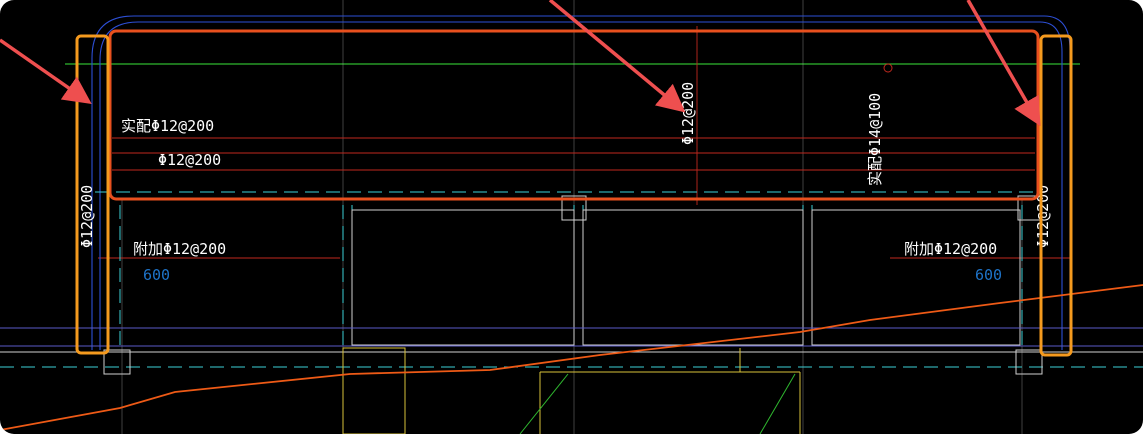 This screenshot has width=1143, height=434. What do you see at coordinates (1003, 63) in the screenshot?
I see `arrow-right` at bounding box center [1003, 63].